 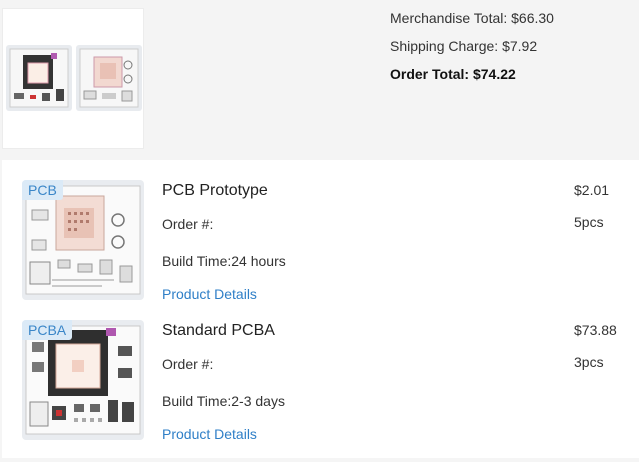 I want to click on build-time: Build Time:24 hours, so click(x=224, y=261).